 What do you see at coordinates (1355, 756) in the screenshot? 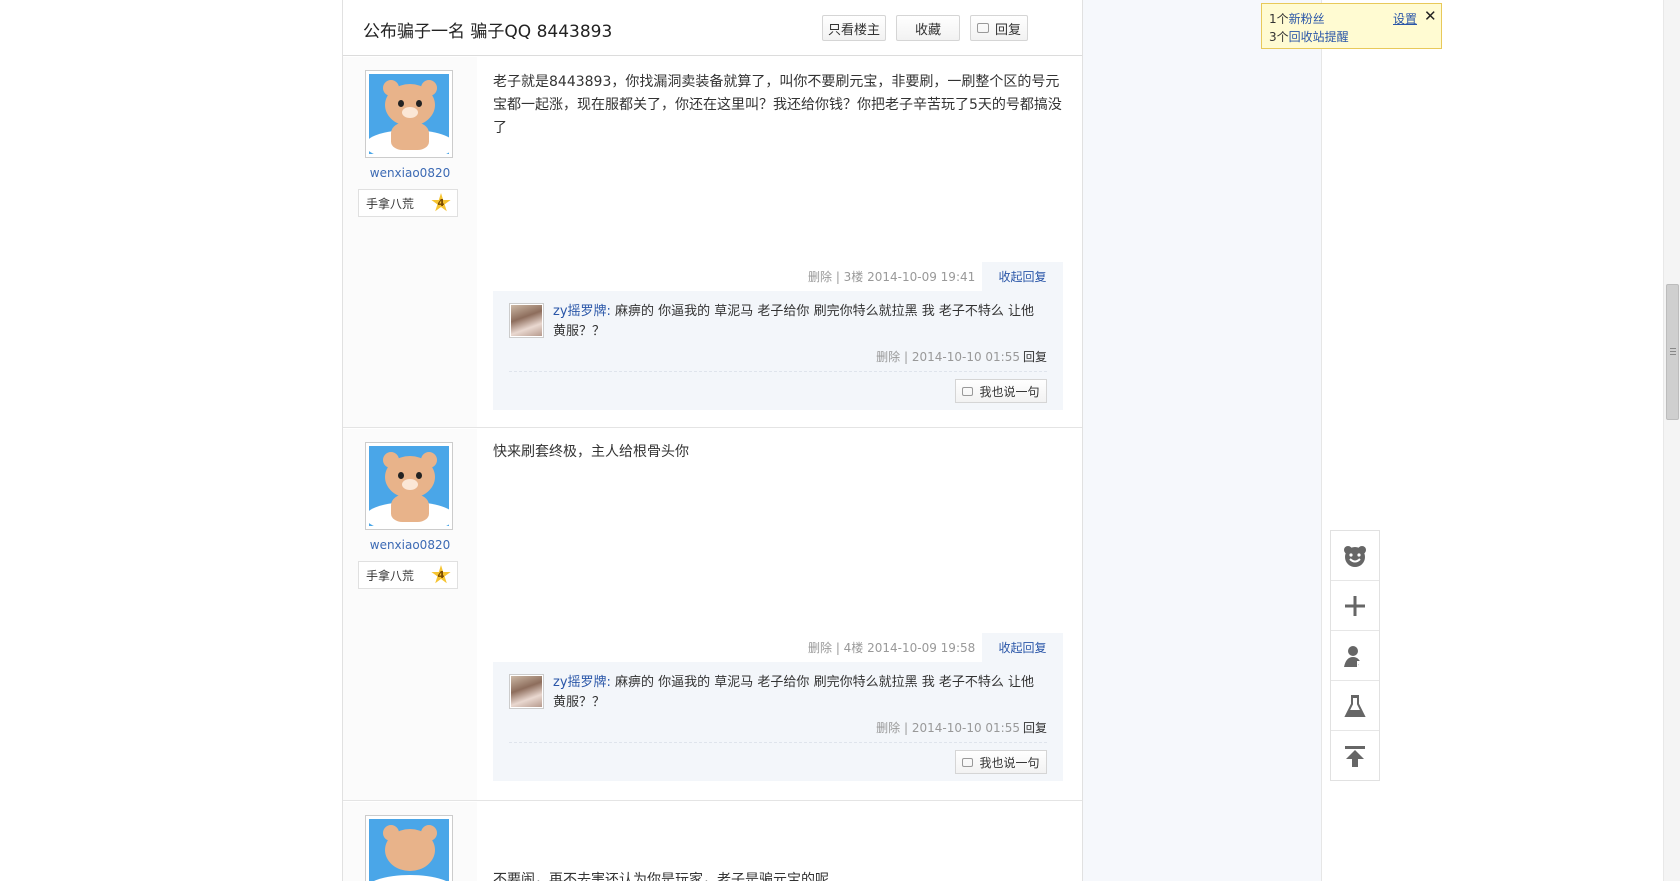
I see `back-to-top-icon` at bounding box center [1355, 756].